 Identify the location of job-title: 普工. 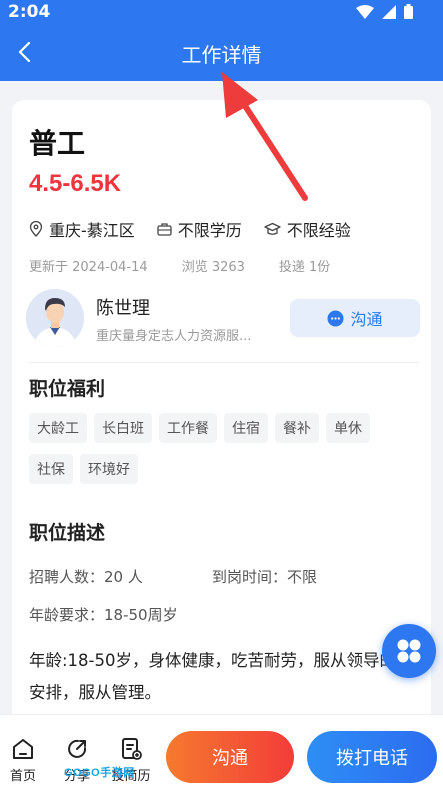
(57, 143).